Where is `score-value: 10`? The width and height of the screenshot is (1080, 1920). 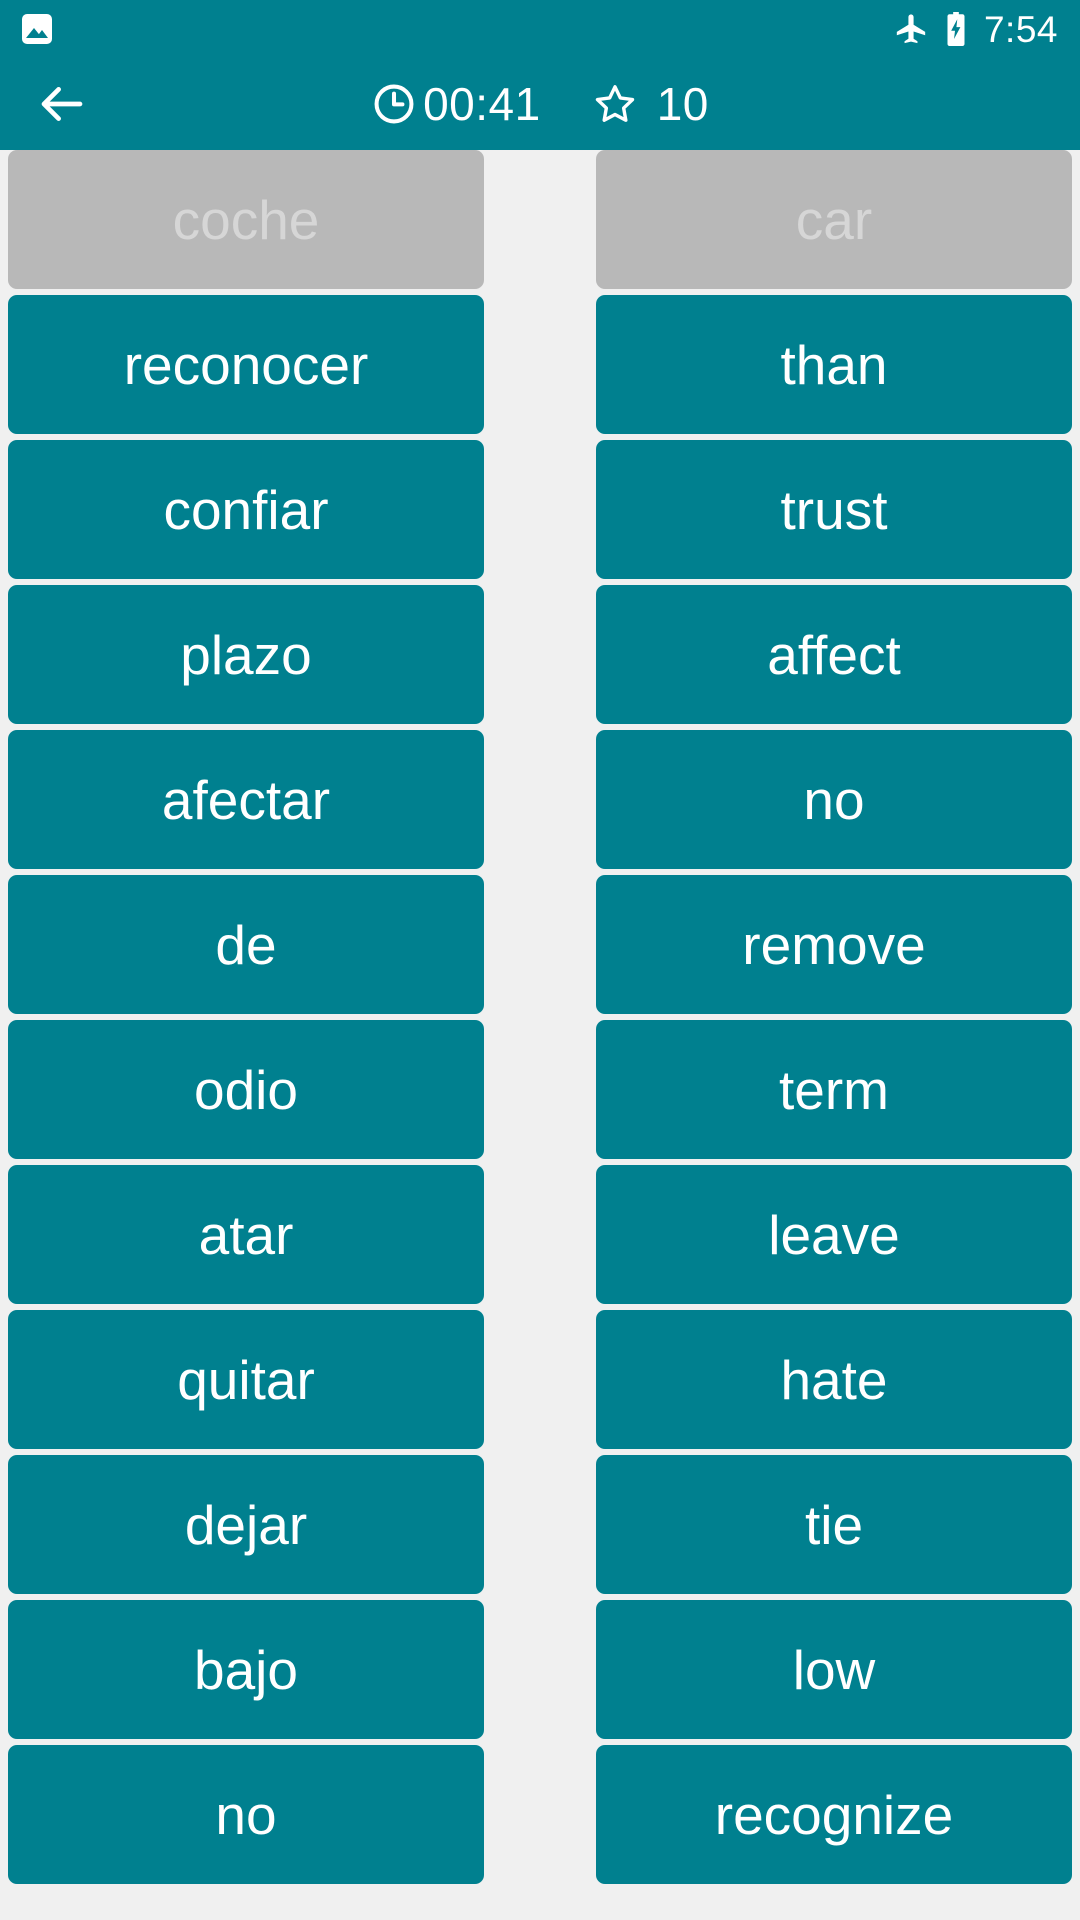 score-value: 10 is located at coordinates (682, 104).